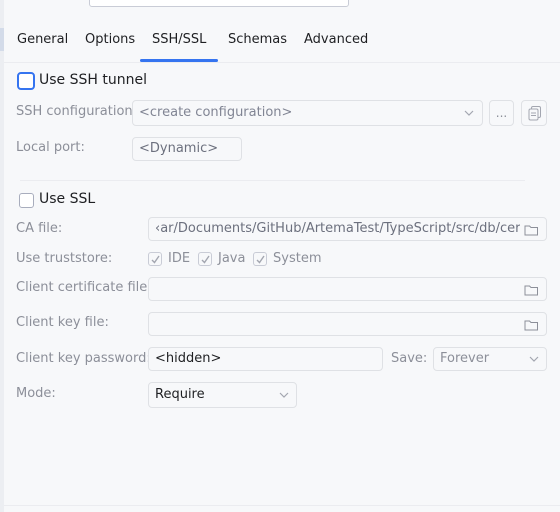 The width and height of the screenshot is (560, 512). I want to click on truststore-java-label: Java, so click(231, 258).